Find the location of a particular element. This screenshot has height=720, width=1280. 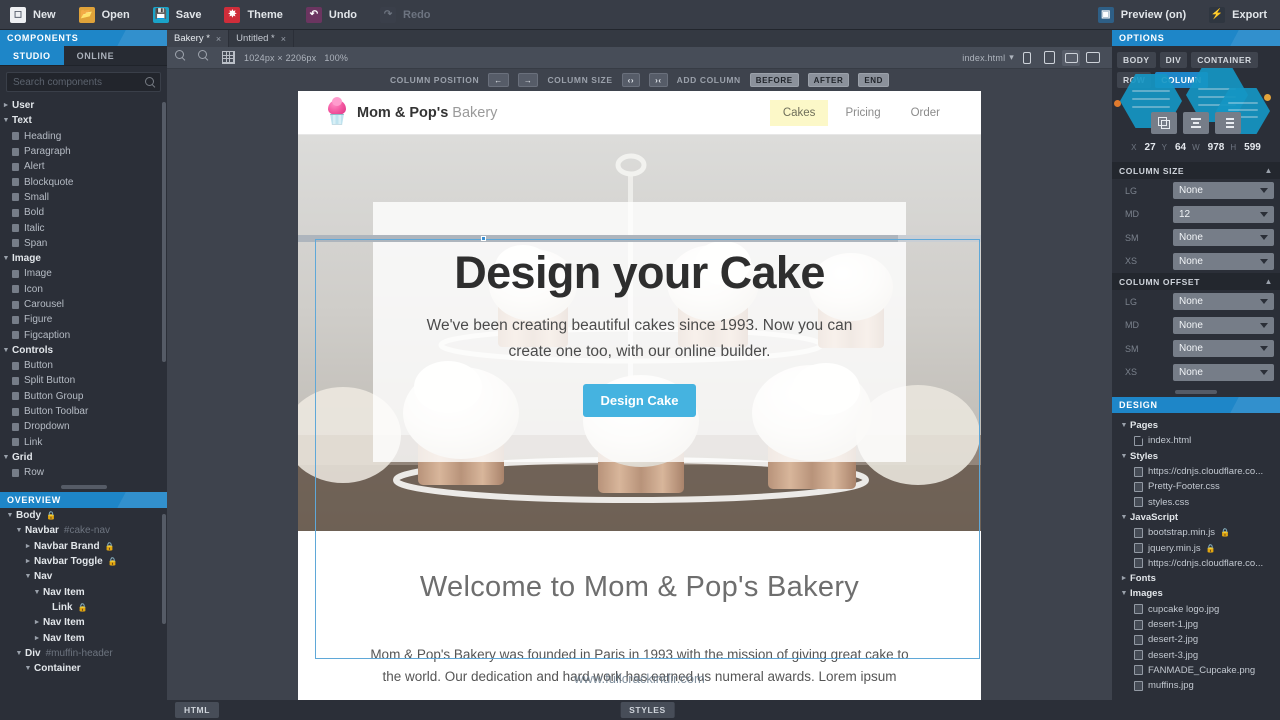

component-item-heading: Heading is located at coordinates (80, 136).